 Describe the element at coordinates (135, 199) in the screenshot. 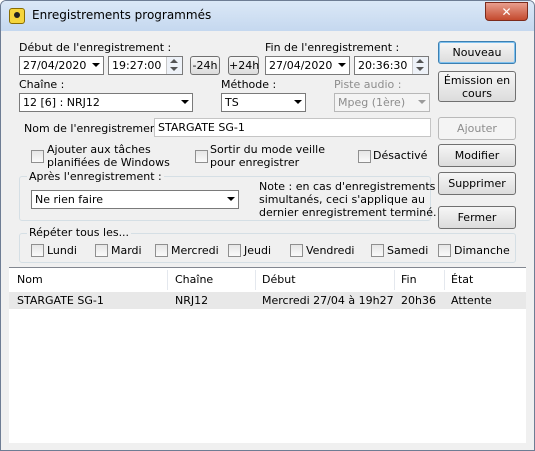

I see `after-recording-select: Ne rien faire` at that location.